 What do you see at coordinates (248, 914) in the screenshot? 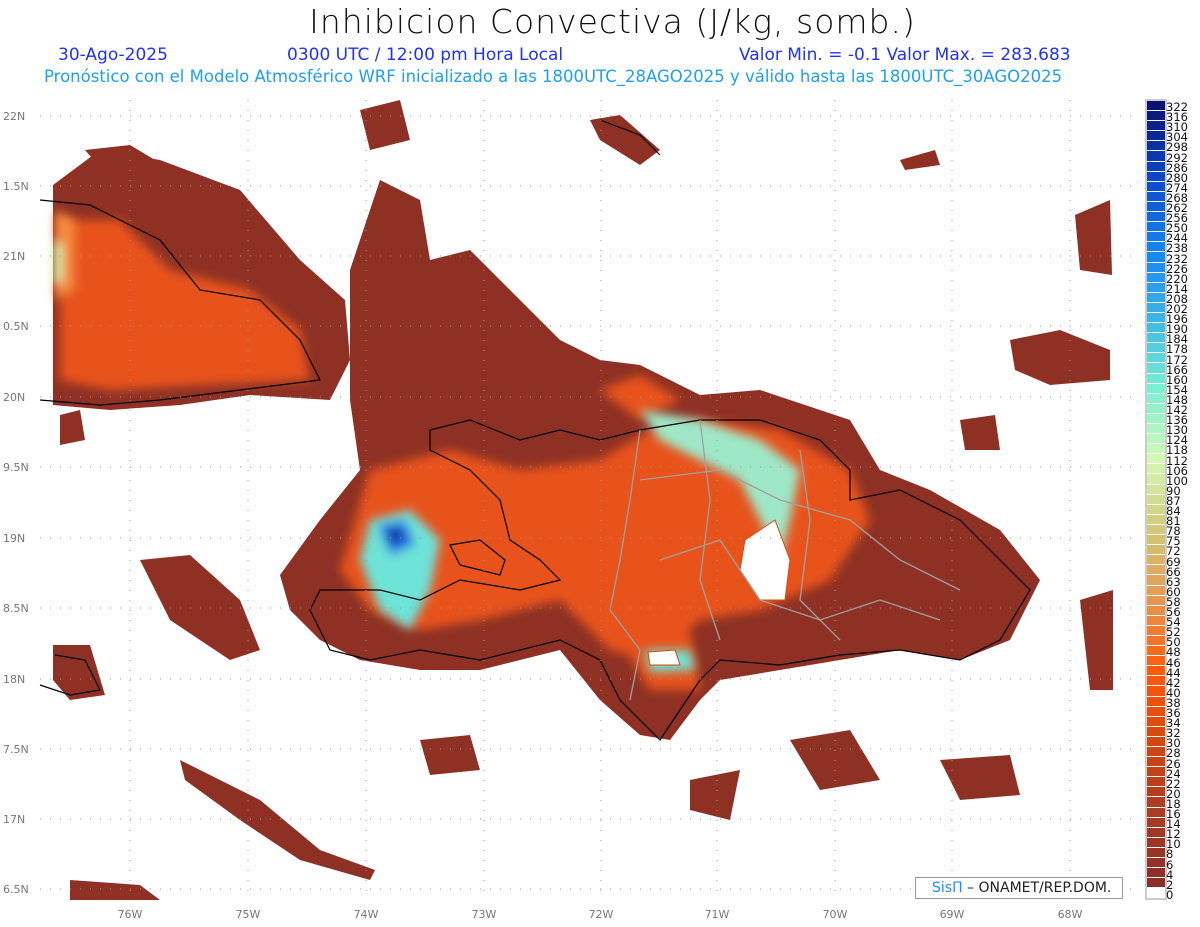
I see `lon-label: 75W` at bounding box center [248, 914].